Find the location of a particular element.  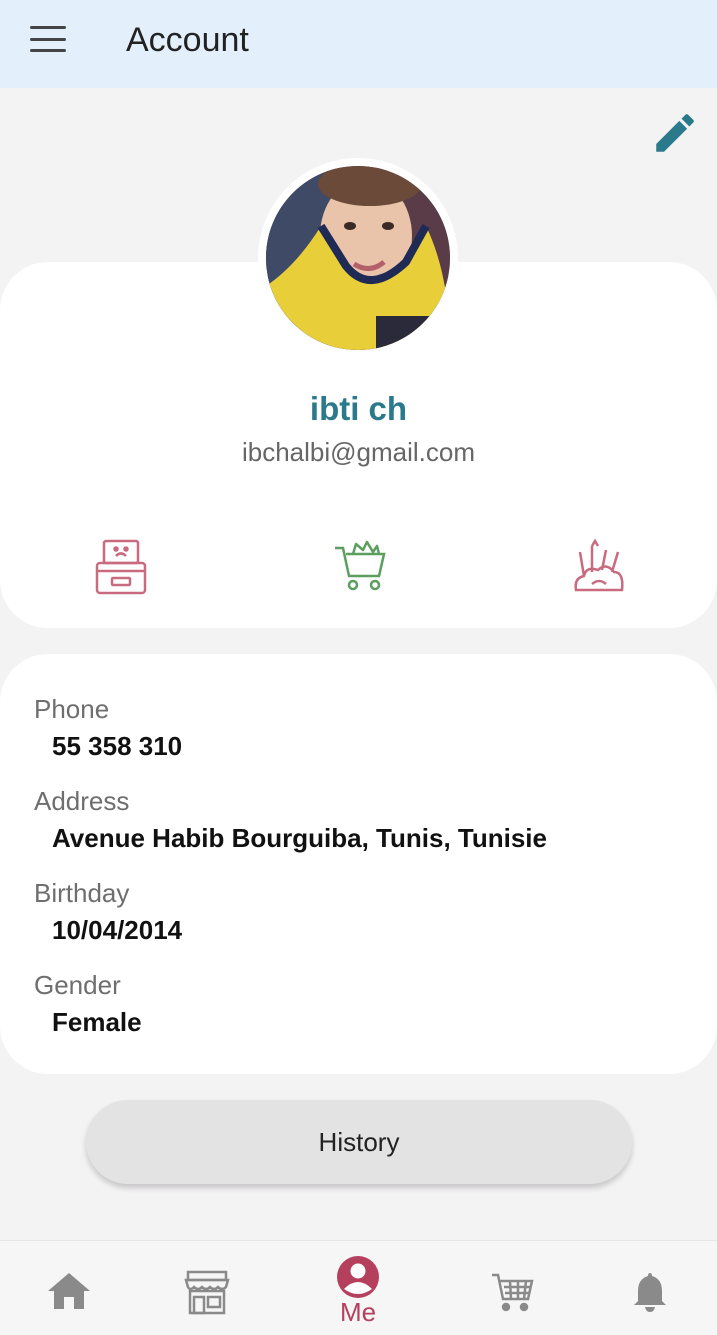

cart-icon is located at coordinates (513, 1292).